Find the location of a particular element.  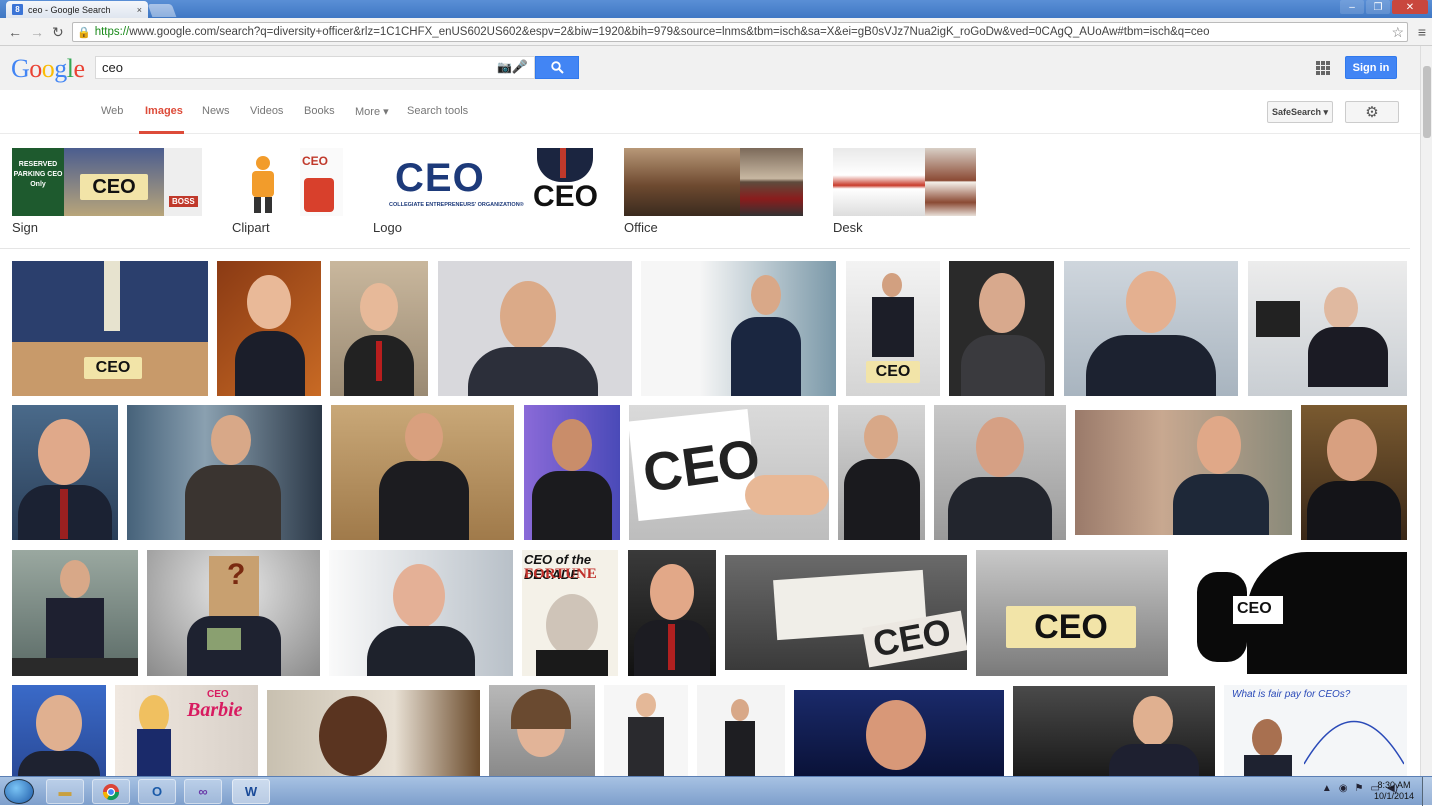

minimize-icon: – is located at coordinates (1352, 7).